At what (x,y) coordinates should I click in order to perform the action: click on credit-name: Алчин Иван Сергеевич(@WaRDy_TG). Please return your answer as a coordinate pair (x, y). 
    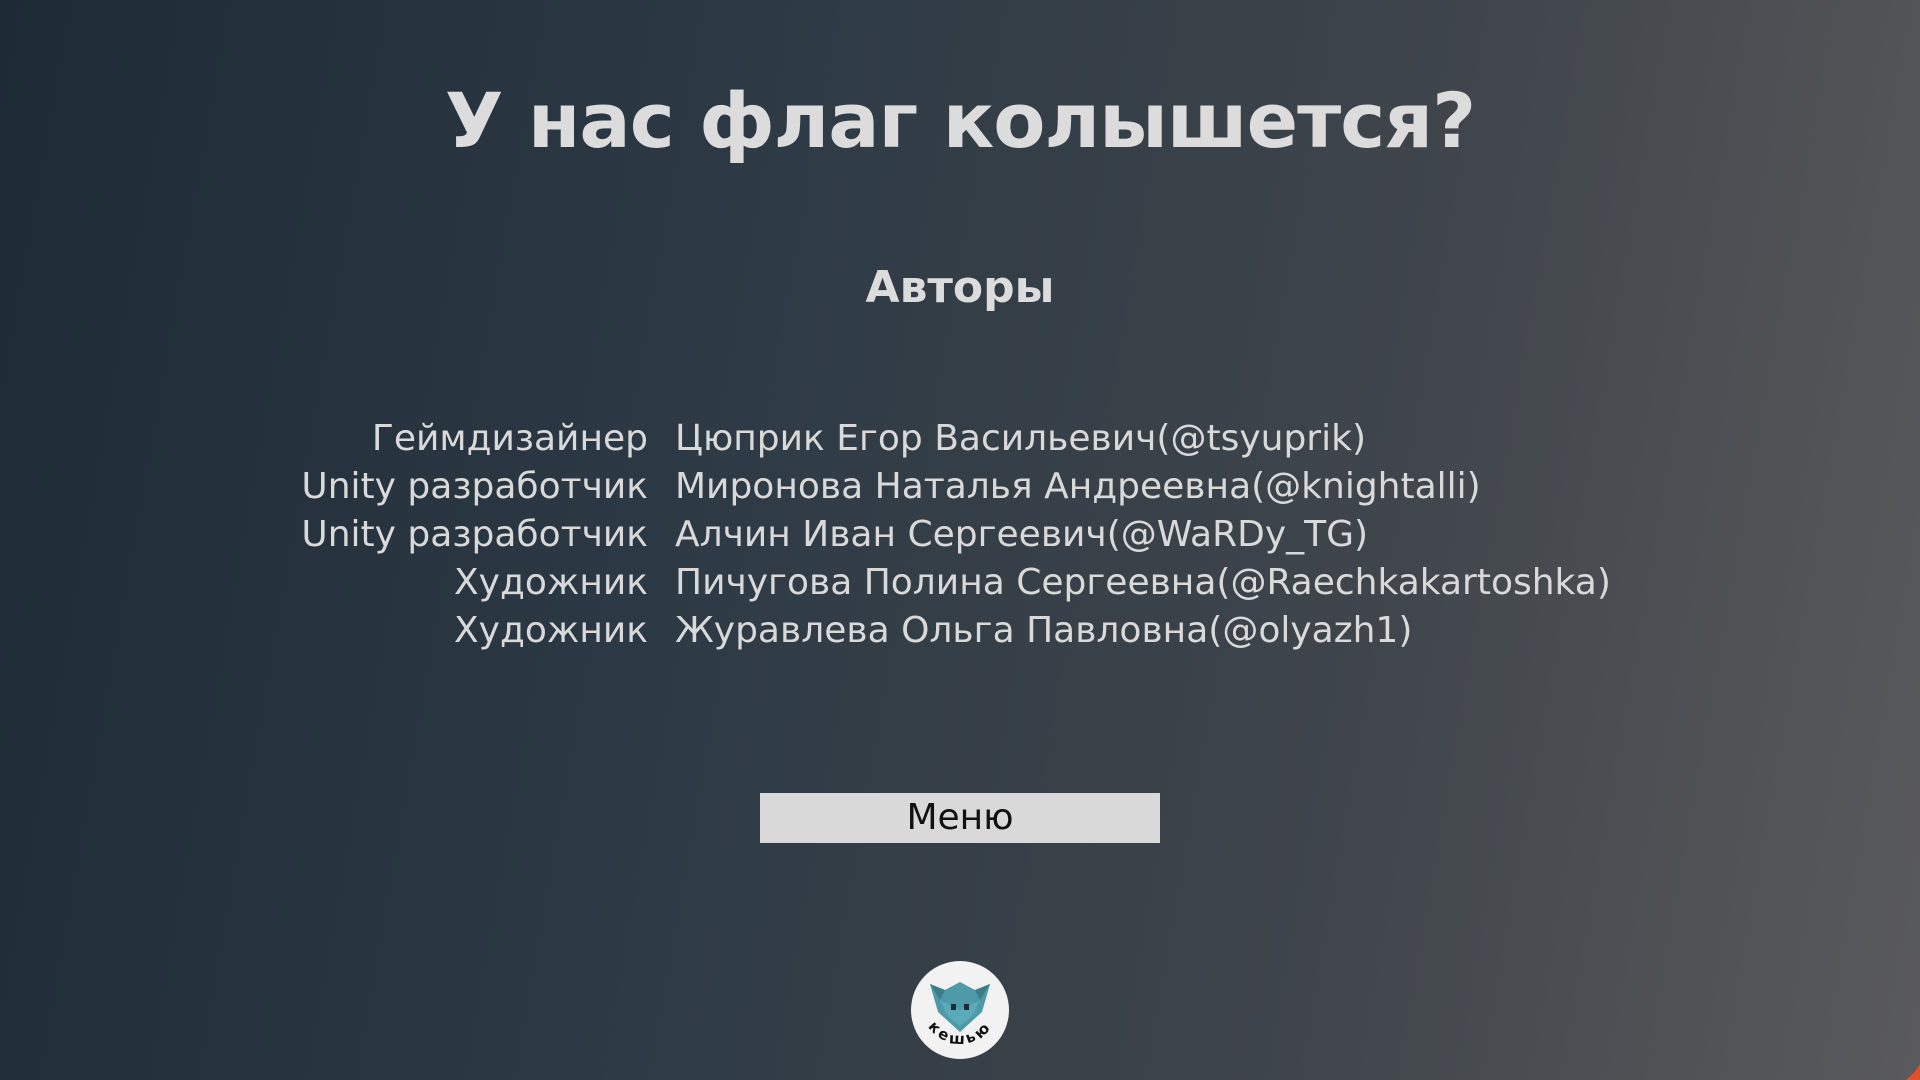
    Looking at the image, I should click on (1022, 534).